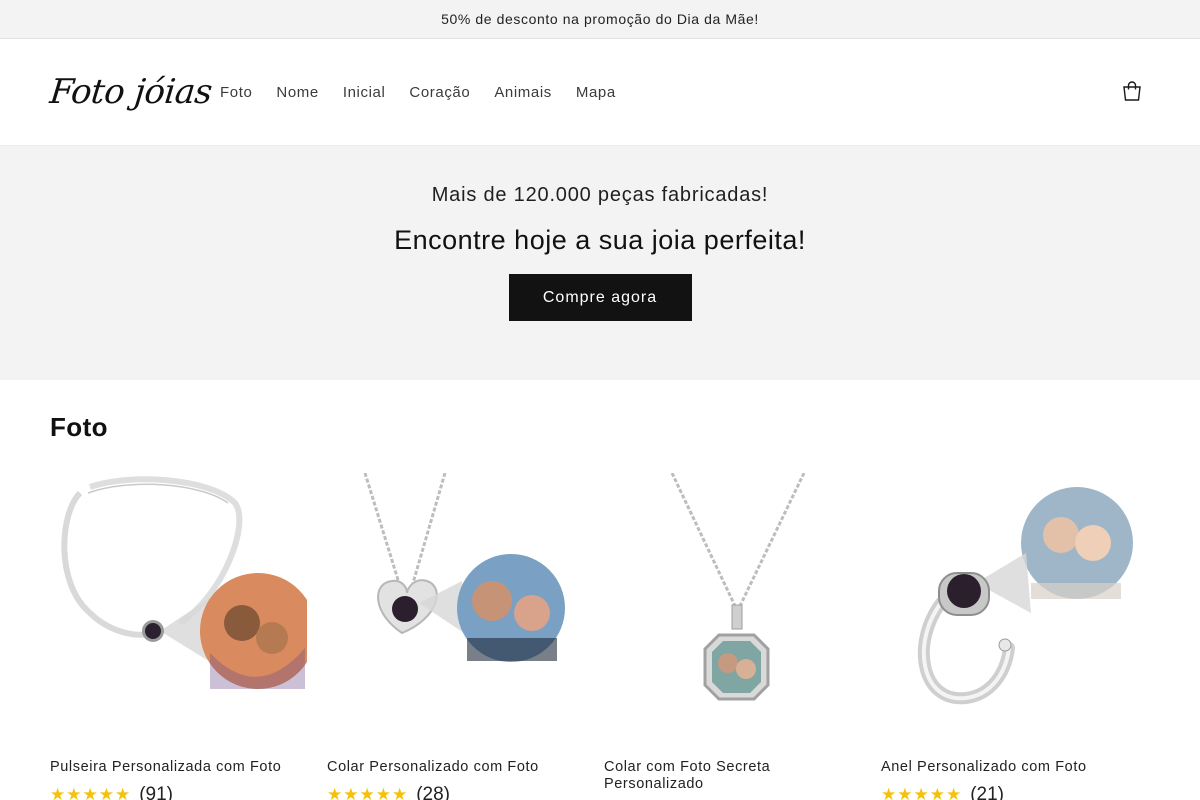 This screenshot has width=1200, height=800. I want to click on nav-item-mapa: Mapa, so click(596, 92).